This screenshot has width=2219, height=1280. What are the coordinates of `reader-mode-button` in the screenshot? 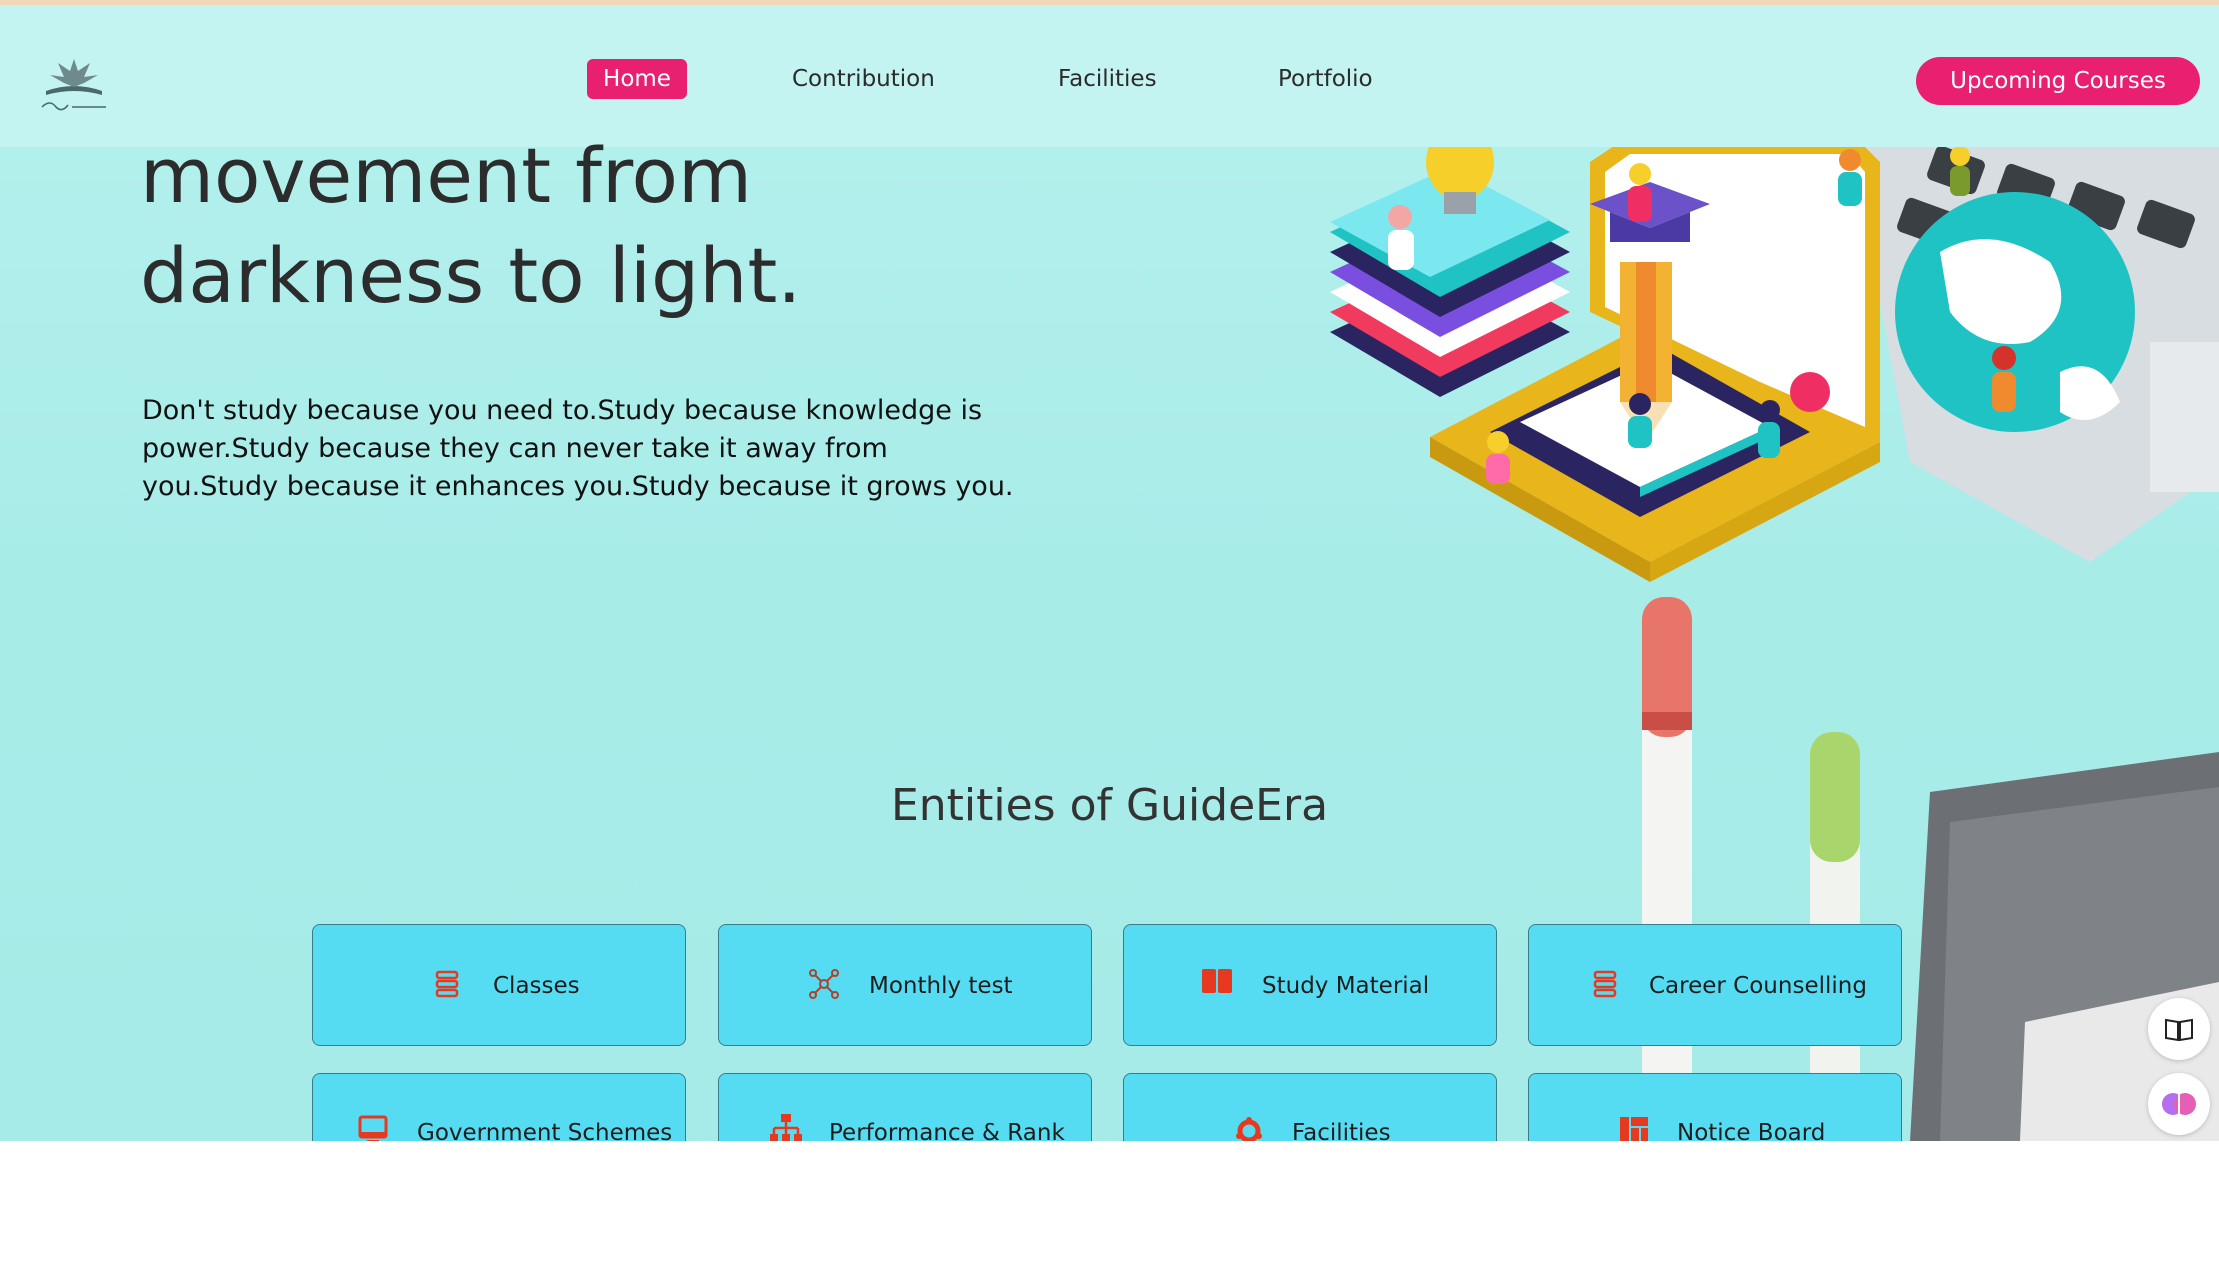 It's located at (2179, 1029).